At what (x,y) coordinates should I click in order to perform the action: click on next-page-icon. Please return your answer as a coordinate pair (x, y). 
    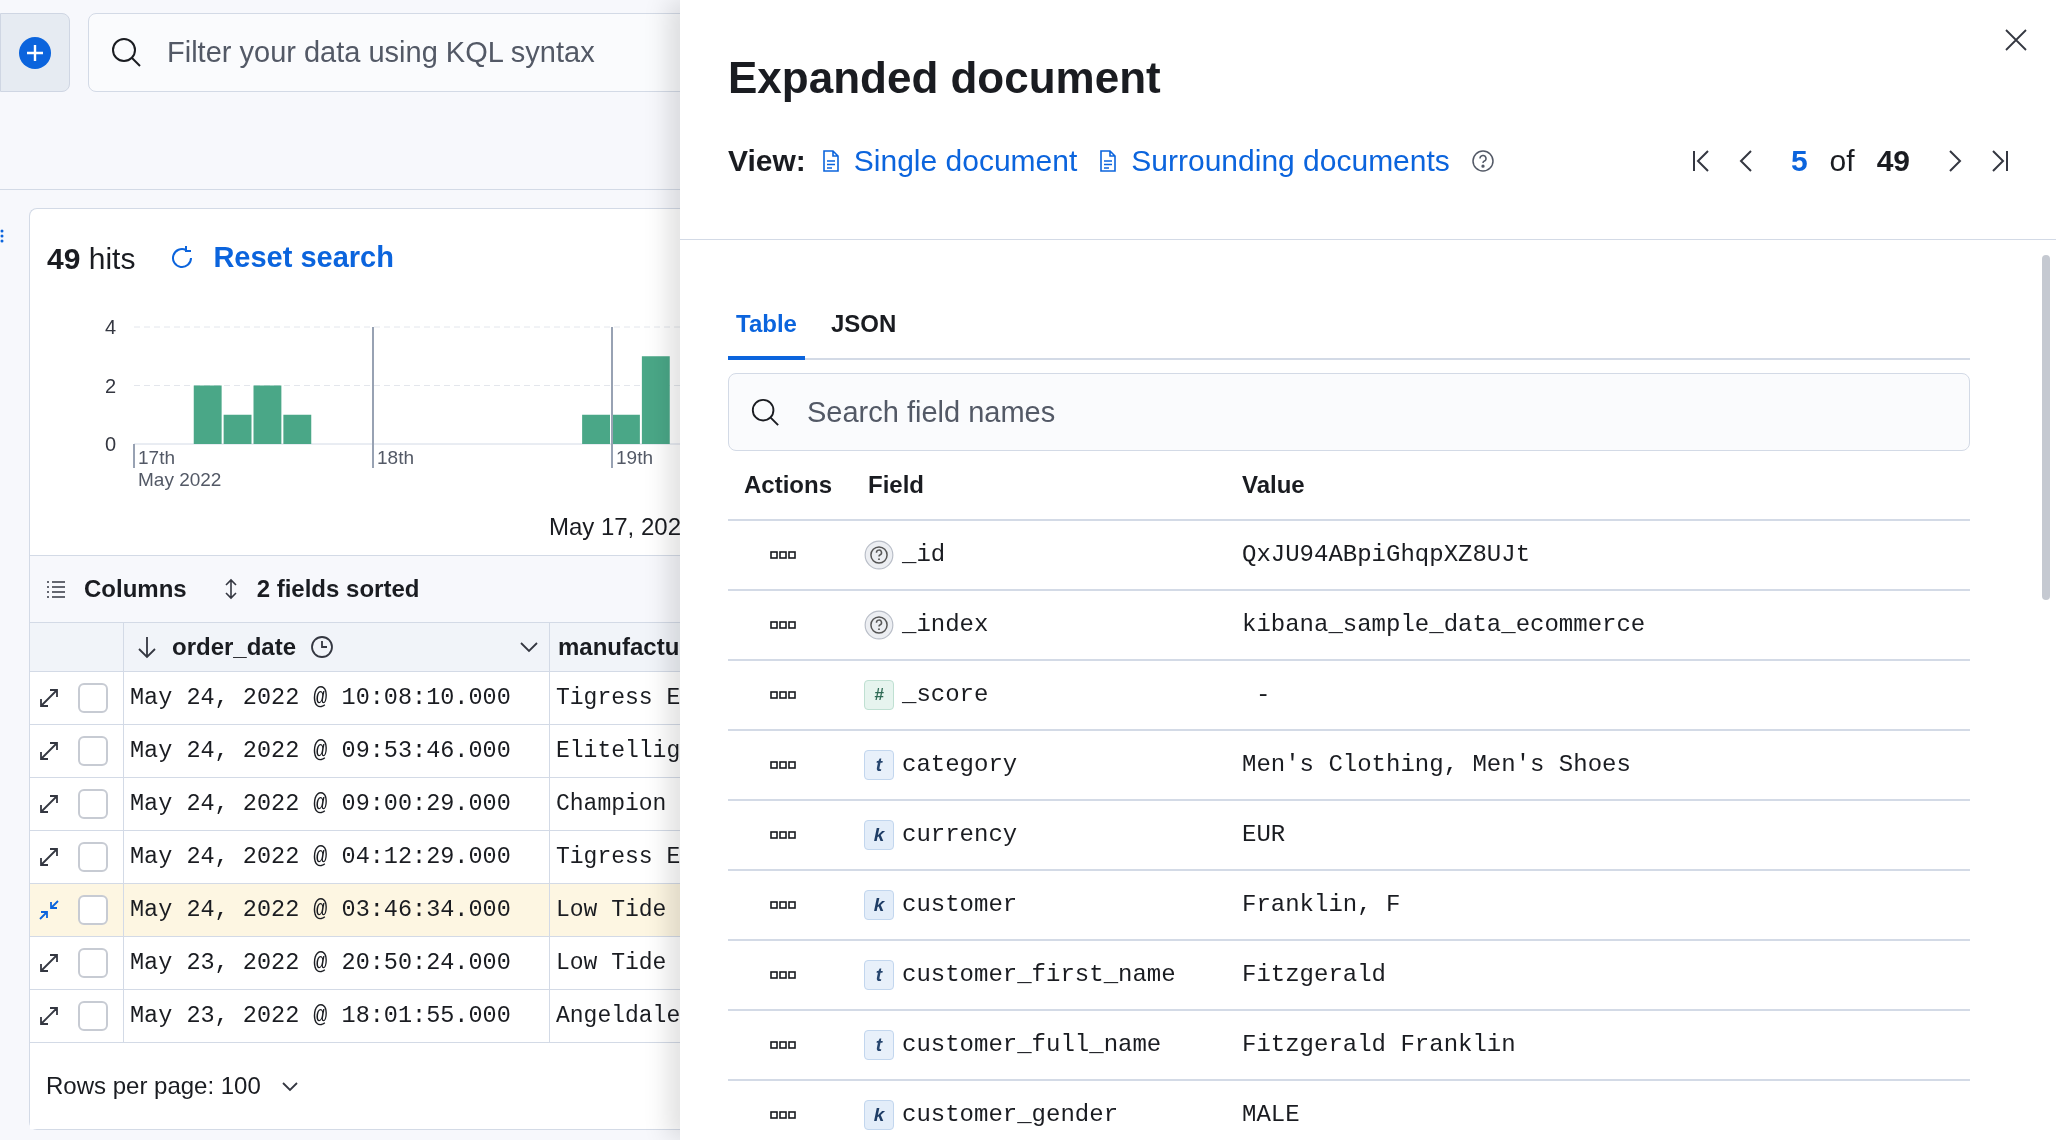
    Looking at the image, I should click on (1955, 160).